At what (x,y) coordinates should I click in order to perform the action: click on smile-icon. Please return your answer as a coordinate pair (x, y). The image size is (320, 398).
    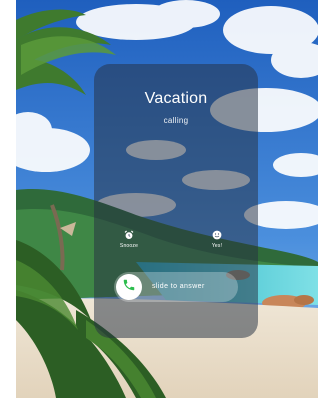
    Looking at the image, I should click on (217, 234).